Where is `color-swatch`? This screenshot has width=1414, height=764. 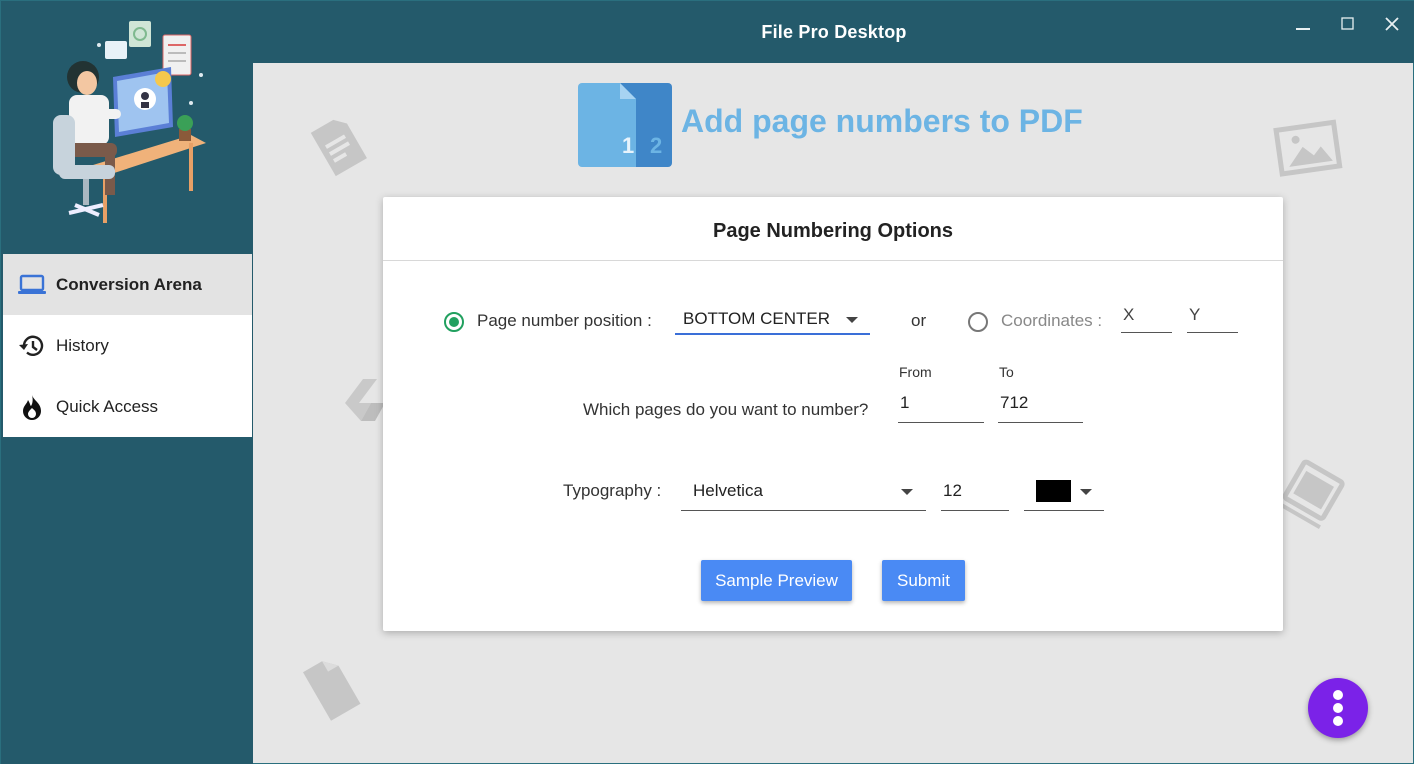
color-swatch is located at coordinates (1053, 491).